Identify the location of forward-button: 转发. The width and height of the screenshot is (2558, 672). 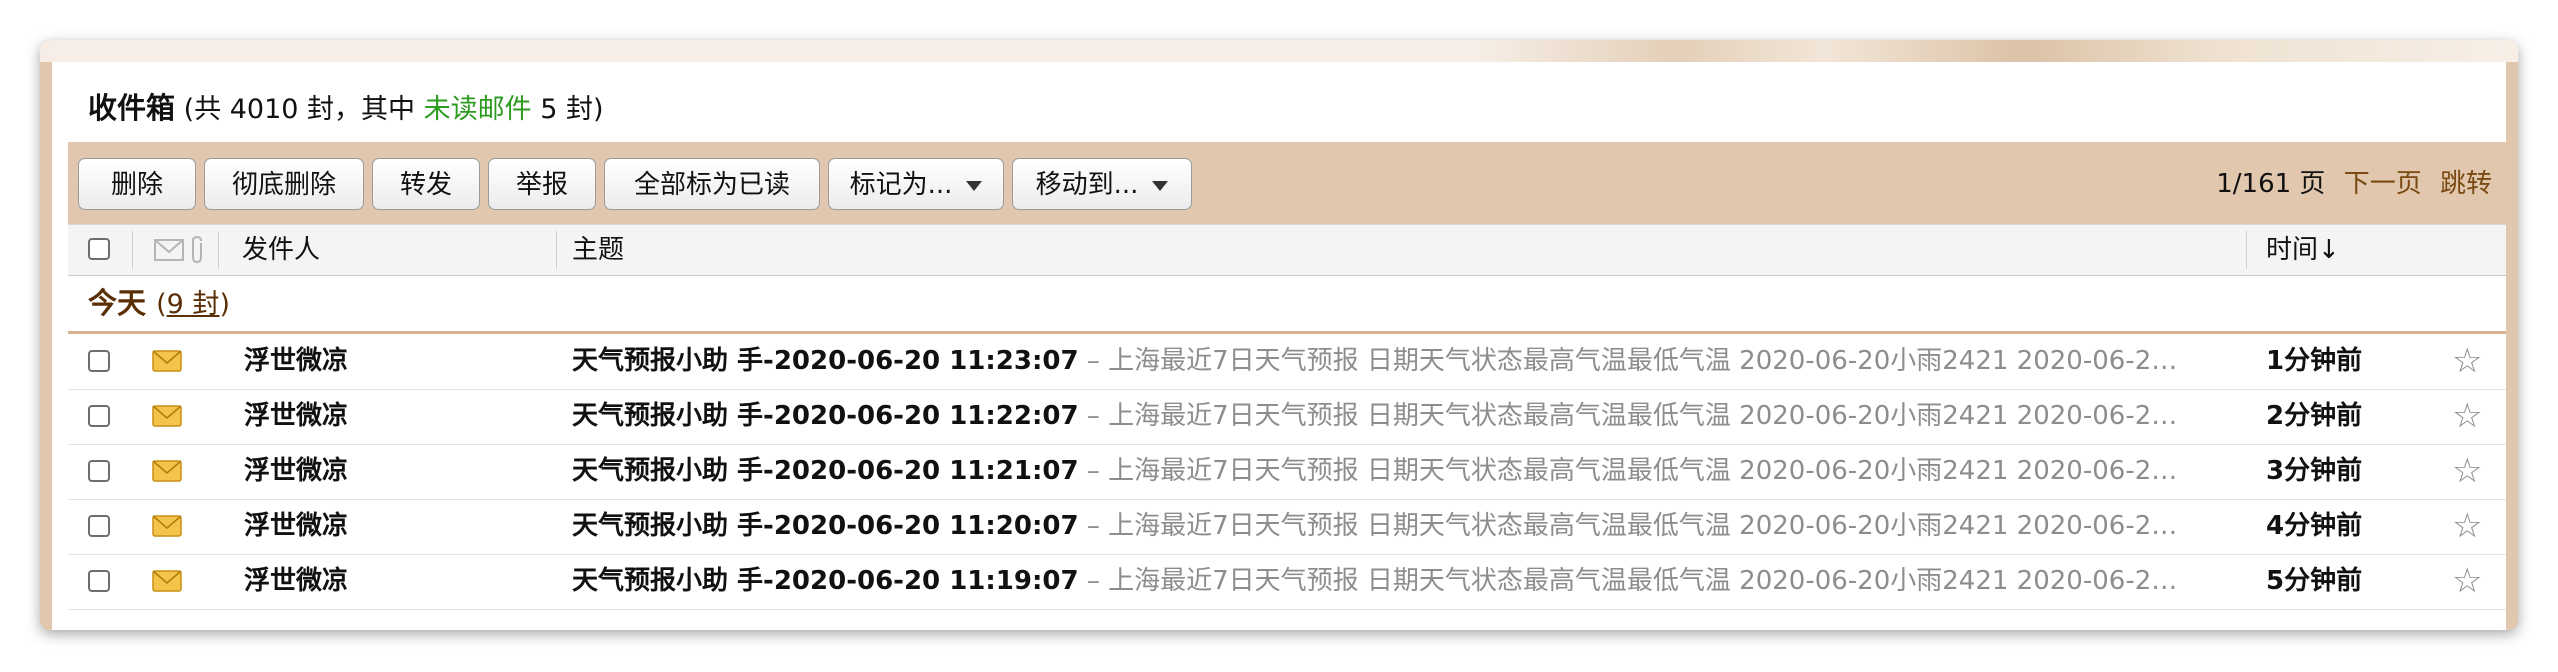
(426, 184).